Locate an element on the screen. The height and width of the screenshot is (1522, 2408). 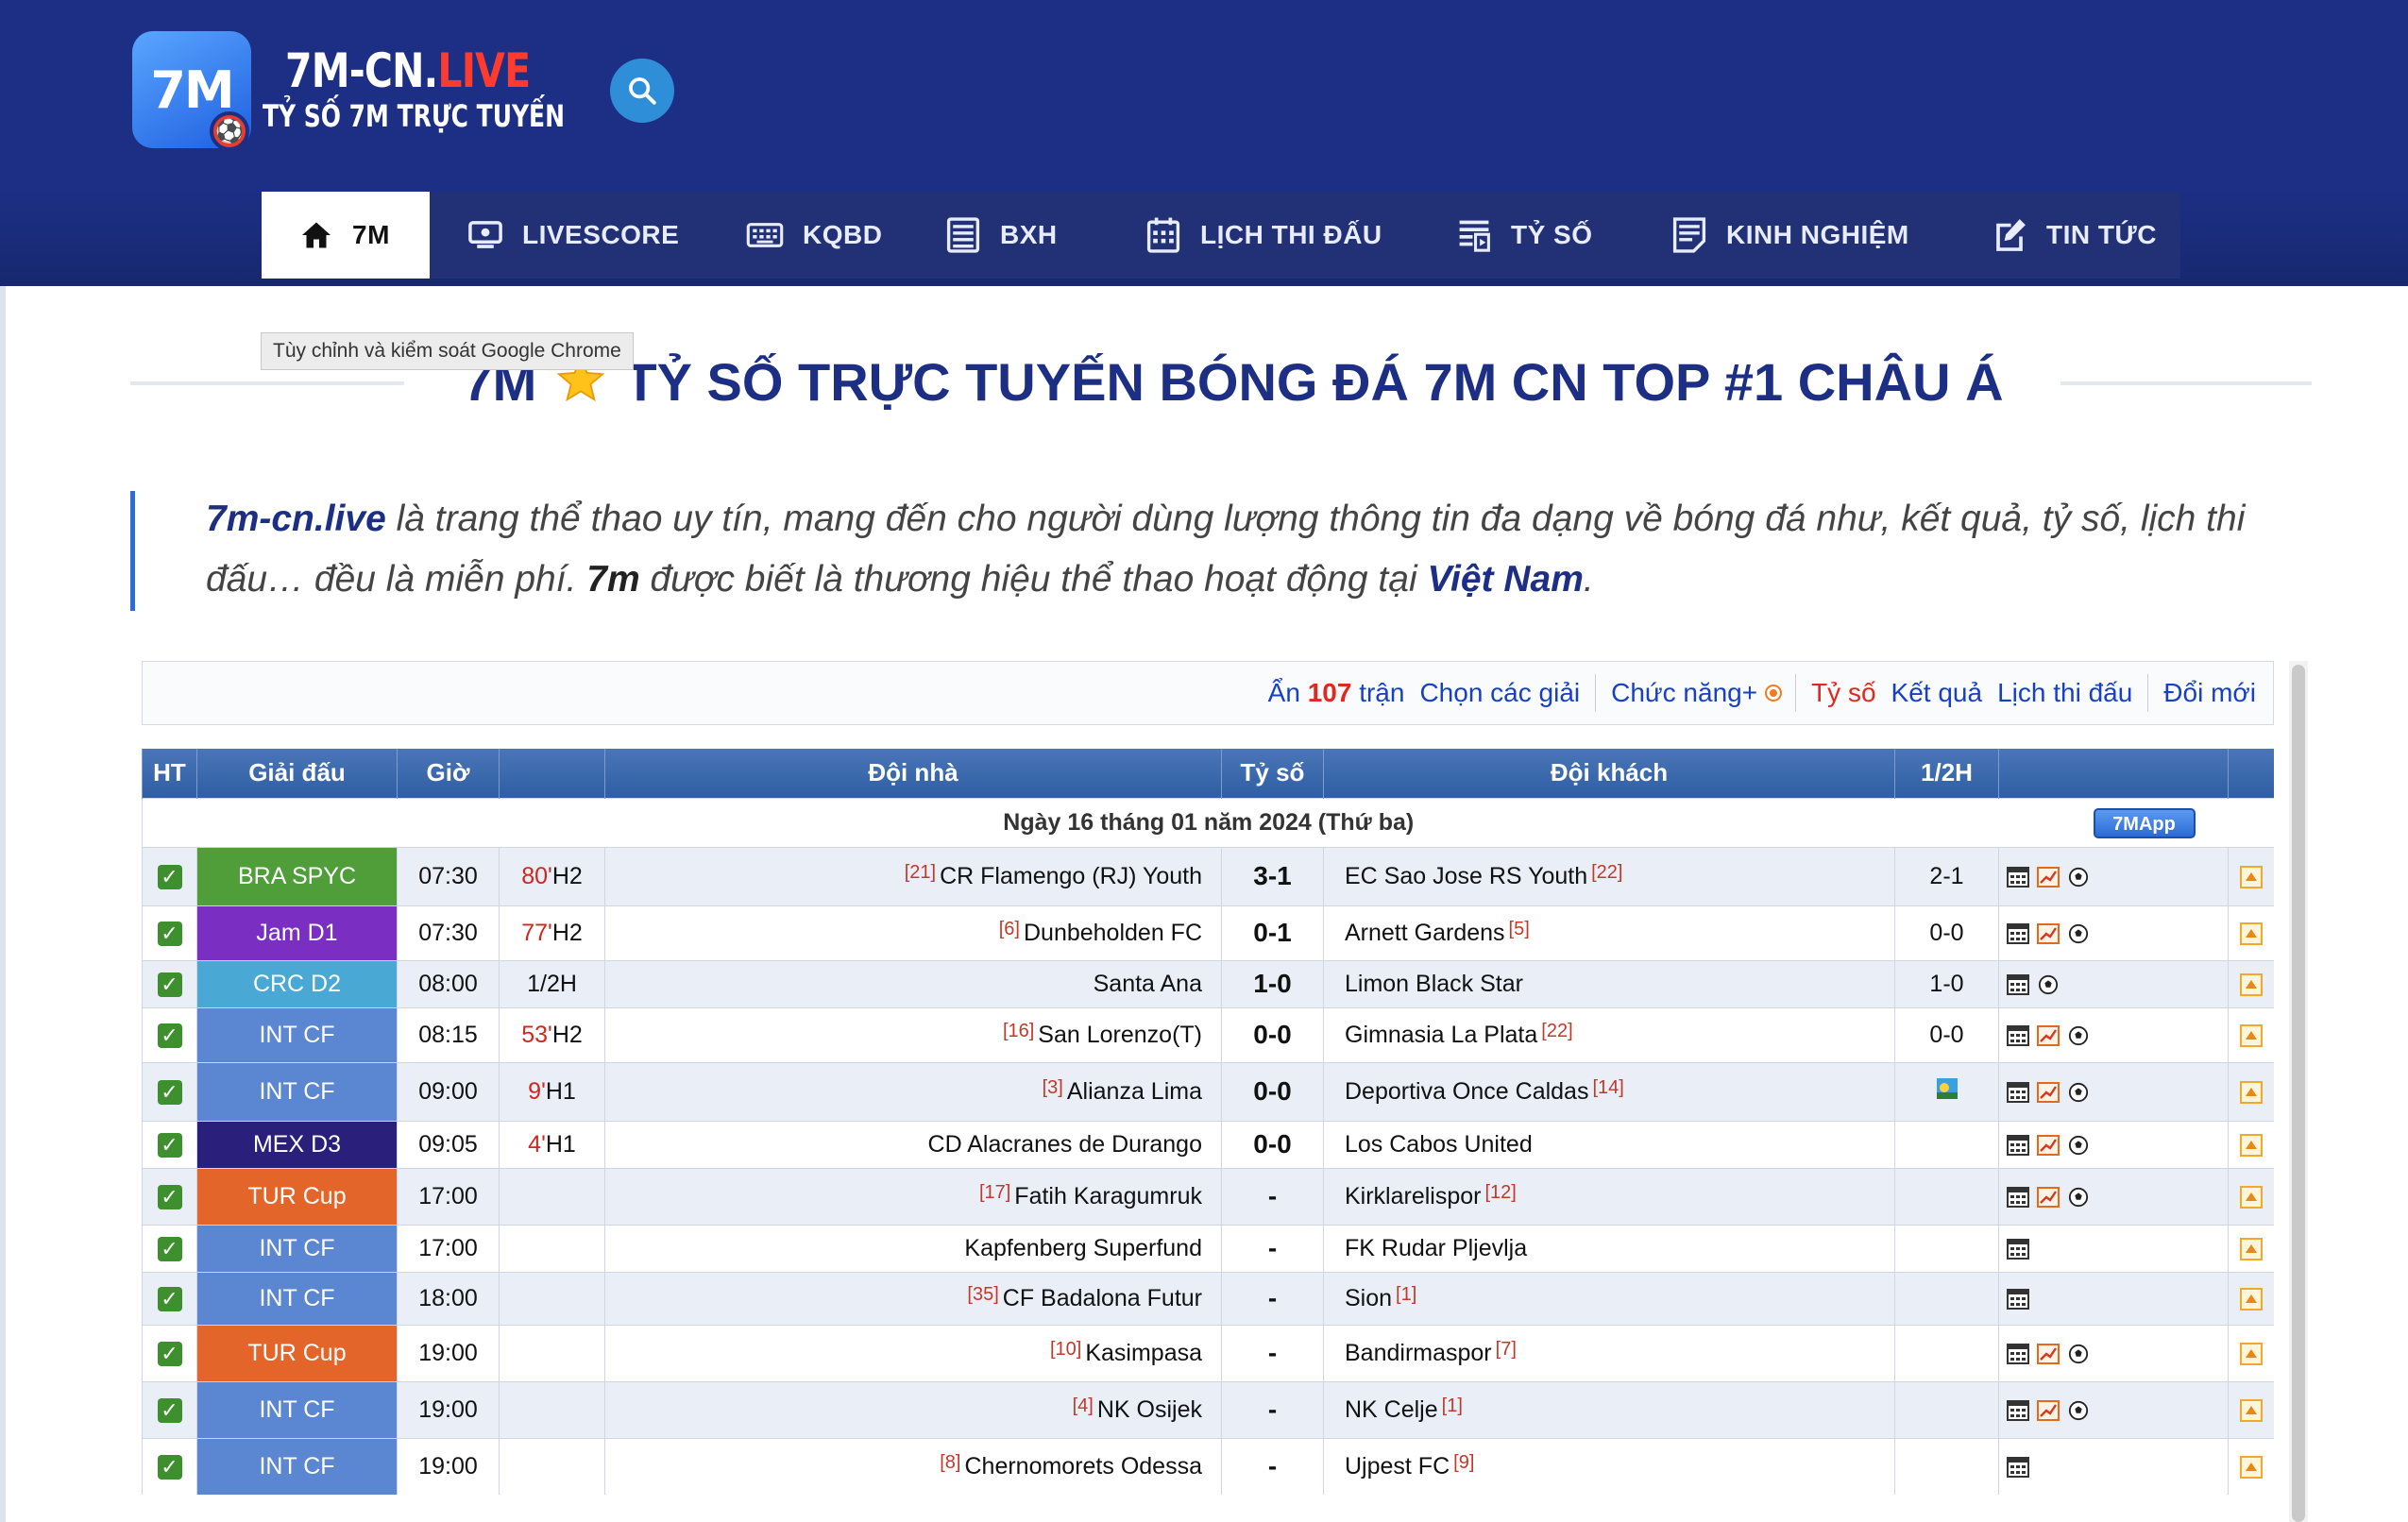
hide-matches-link: Ẩn 107 trận is located at coordinates (1336, 693).